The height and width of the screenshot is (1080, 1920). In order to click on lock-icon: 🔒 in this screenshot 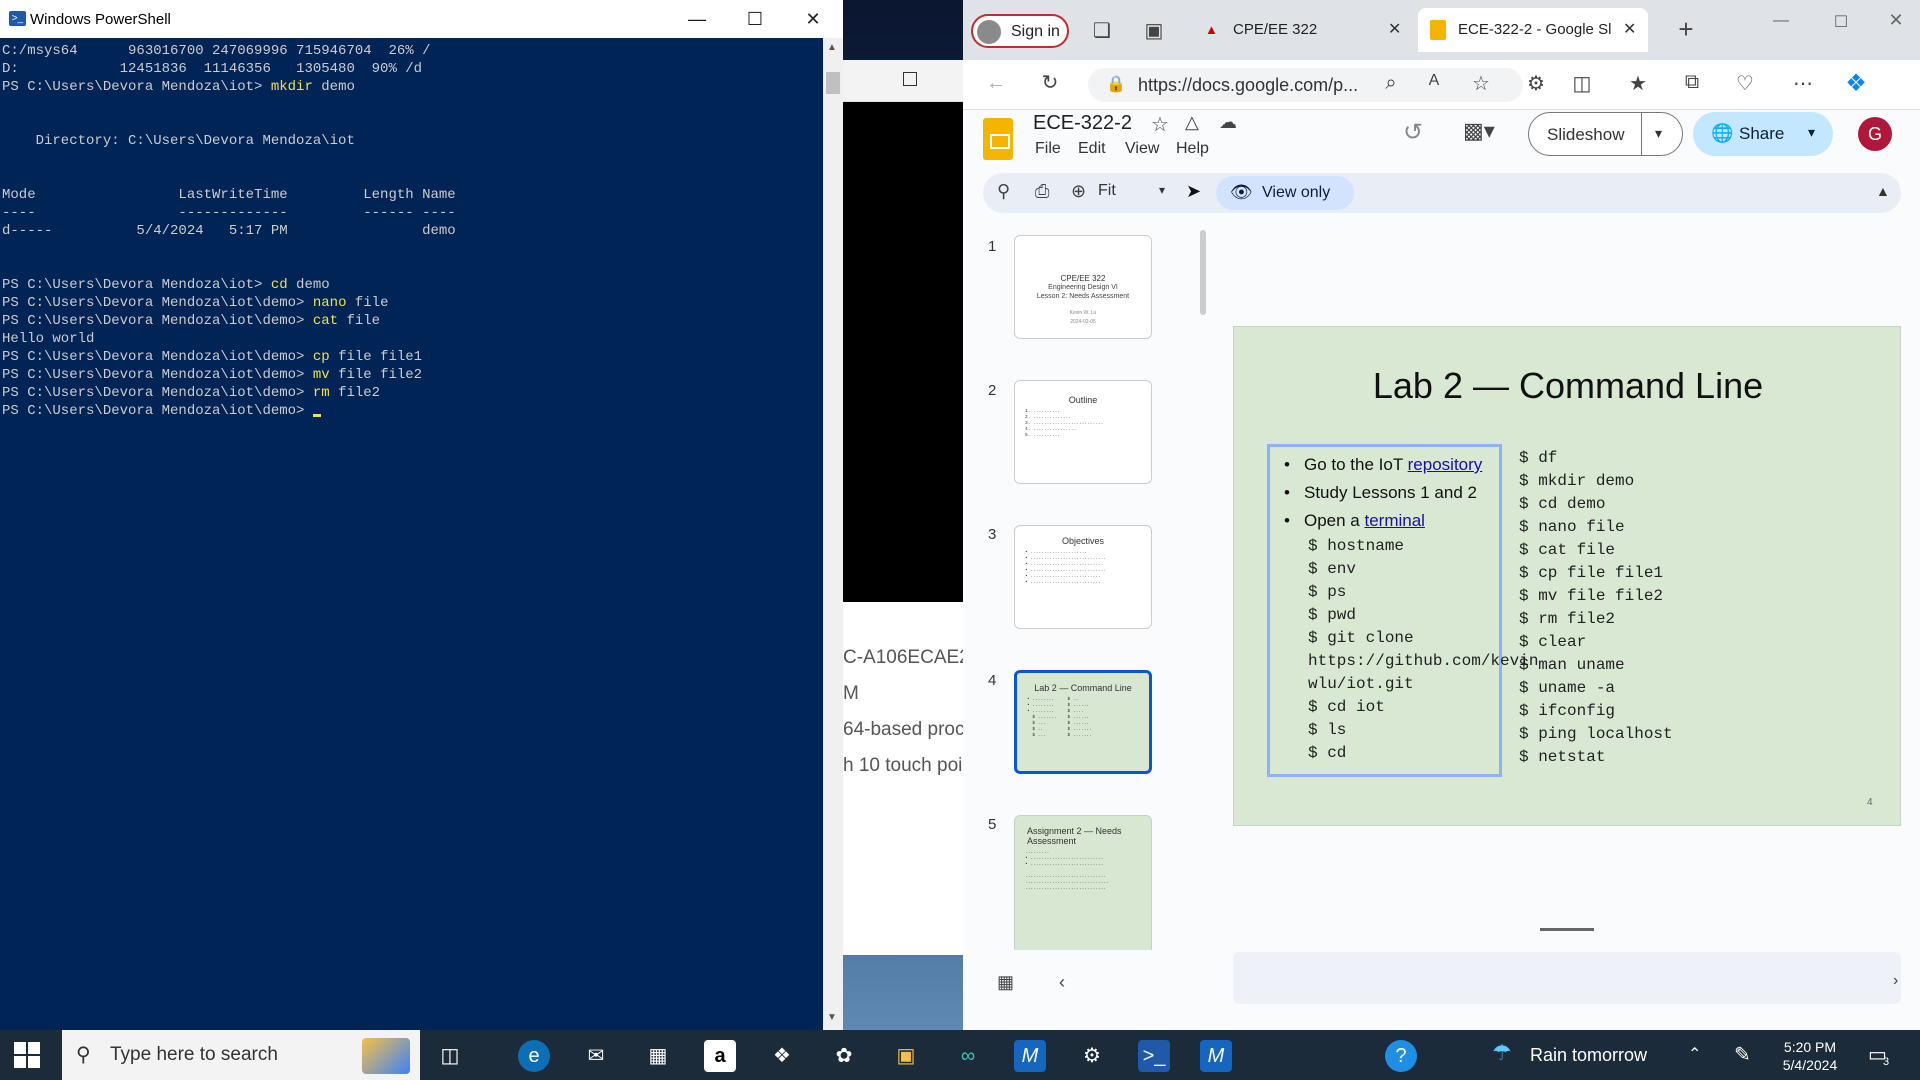, I will do `click(1116, 84)`.